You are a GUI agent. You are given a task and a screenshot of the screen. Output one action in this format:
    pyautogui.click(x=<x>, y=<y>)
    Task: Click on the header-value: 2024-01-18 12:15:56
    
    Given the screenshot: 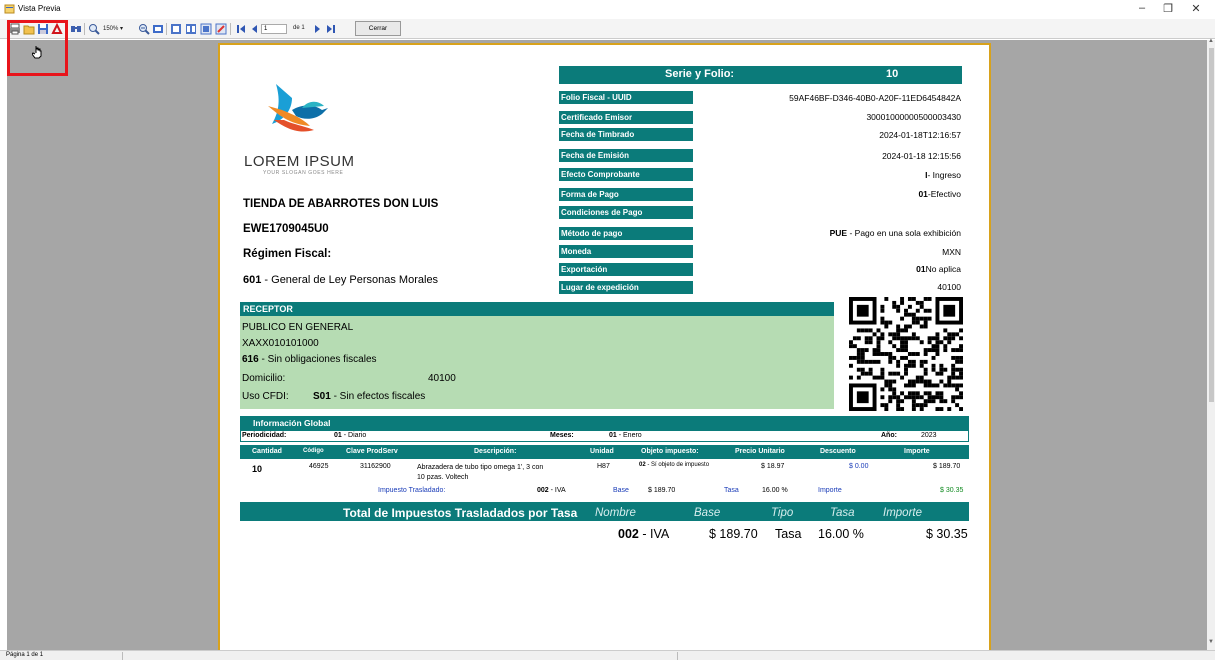 What is the action you would take?
    pyautogui.click(x=921, y=156)
    